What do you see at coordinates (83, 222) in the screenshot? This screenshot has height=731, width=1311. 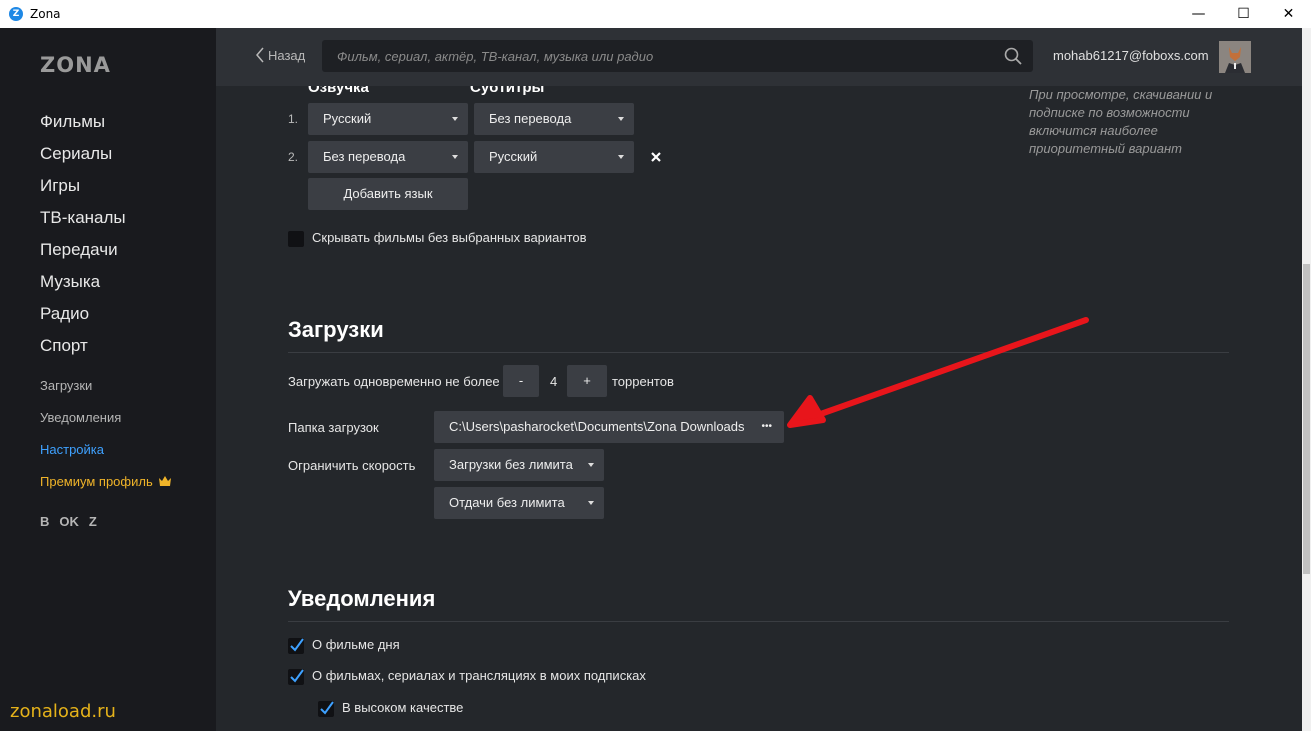 I see `nav-item-tv-channels: ТВ-каналы` at bounding box center [83, 222].